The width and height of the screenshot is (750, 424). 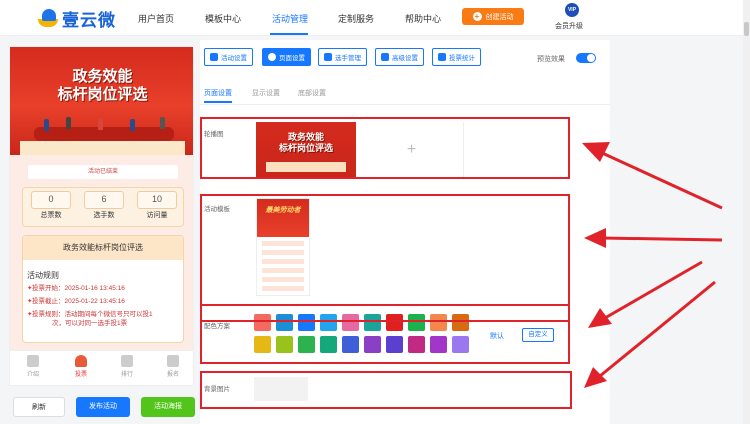 I want to click on scrollbar, so click(x=746, y=212).